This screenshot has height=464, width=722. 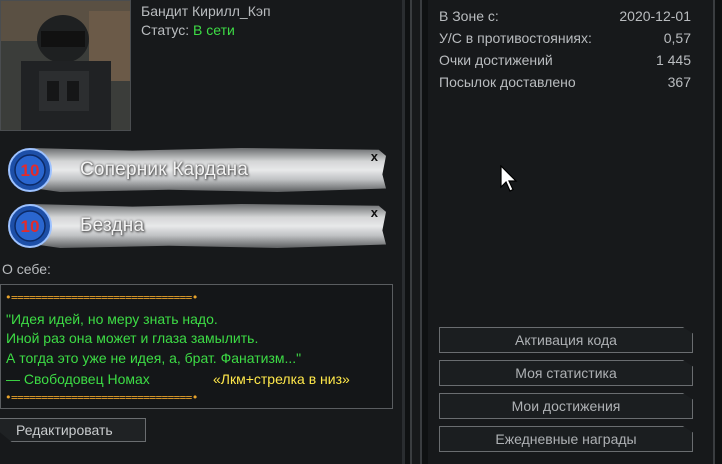 What do you see at coordinates (566, 439) in the screenshot?
I see `daily-rewards-button: Ежедневные награды` at bounding box center [566, 439].